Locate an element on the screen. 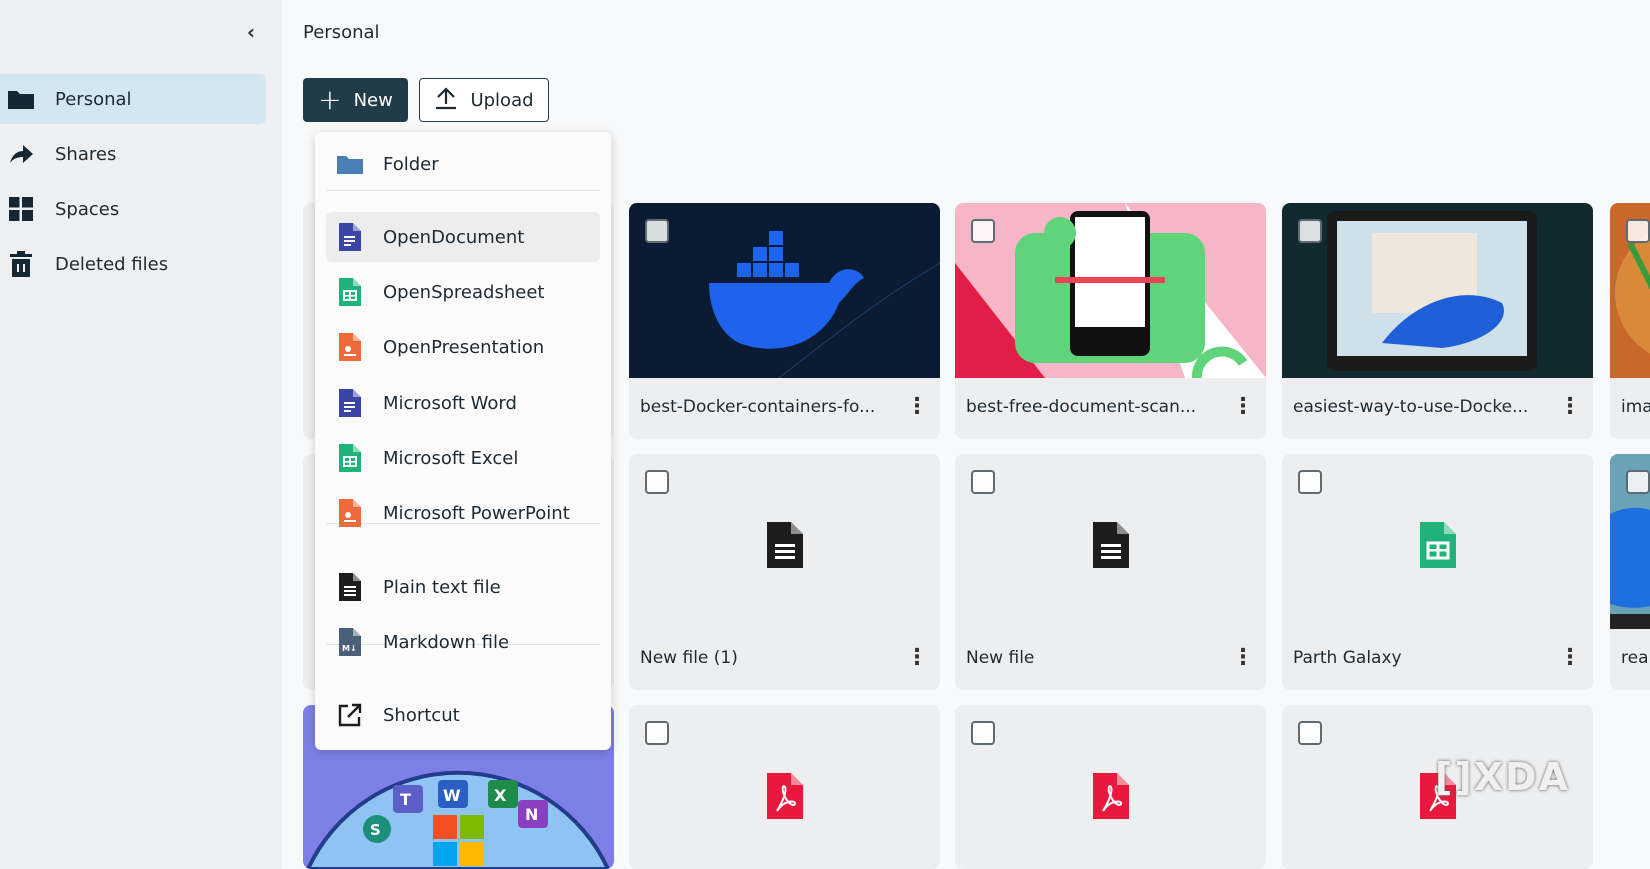 The width and height of the screenshot is (1650, 869). sidebar-item-deleted-files: Deleted files is located at coordinates (133, 264).